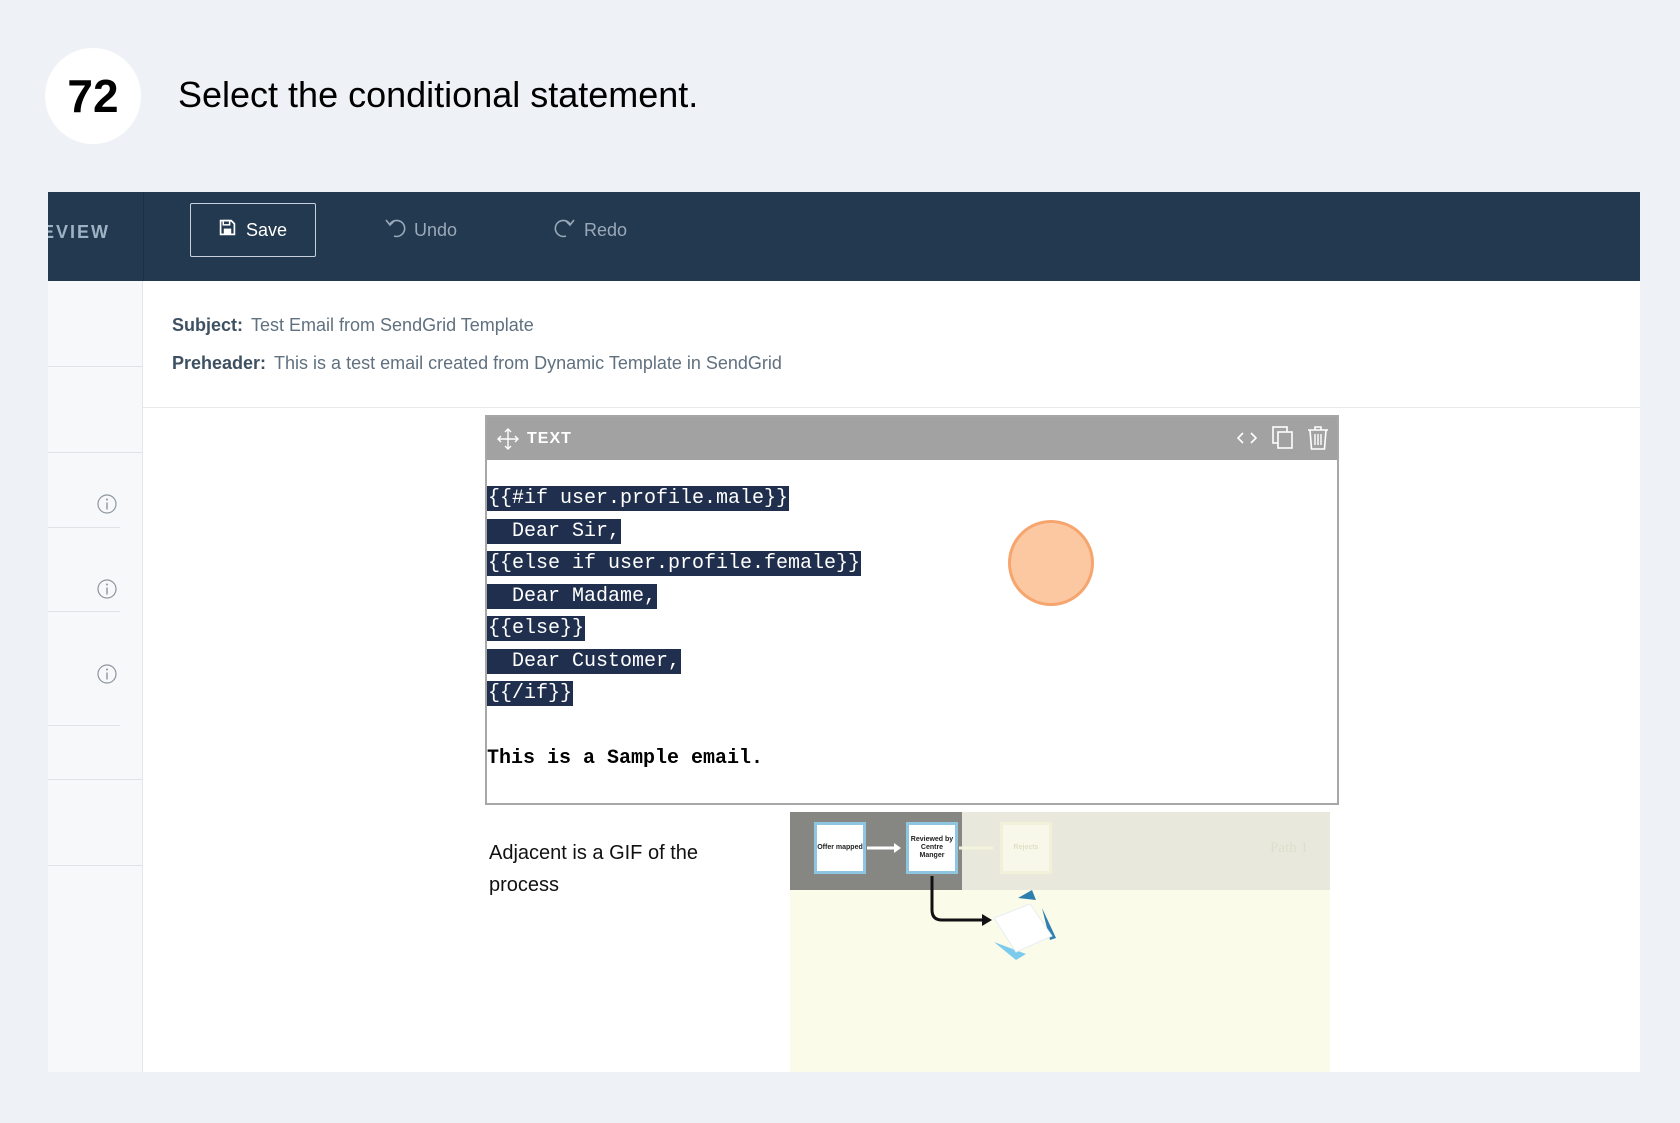 Image resolution: width=1680 pixels, height=1123 pixels. What do you see at coordinates (572, 596) in the screenshot?
I see `code-line-text: Dear Madame,` at bounding box center [572, 596].